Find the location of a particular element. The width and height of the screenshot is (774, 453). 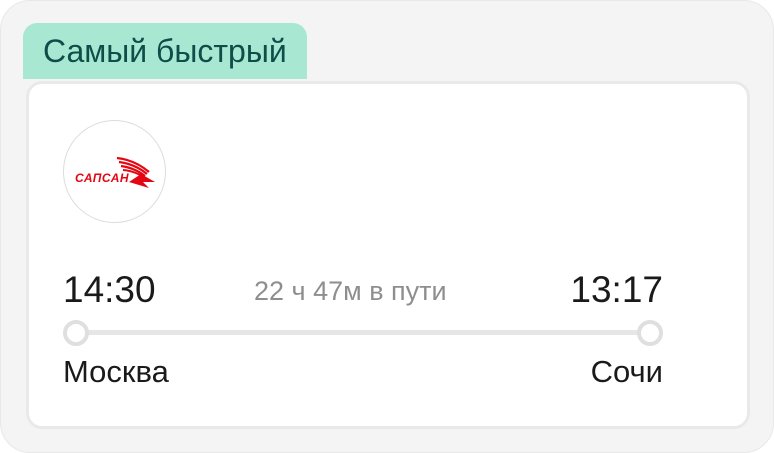

sapsan-logo-icon: САПСАН is located at coordinates (115, 172).